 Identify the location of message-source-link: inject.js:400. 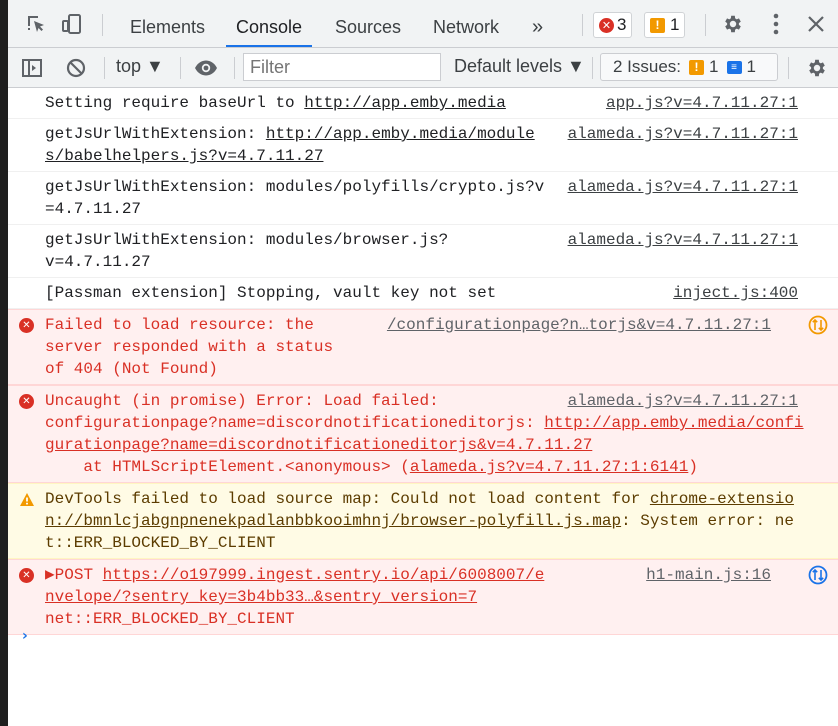
(735, 293).